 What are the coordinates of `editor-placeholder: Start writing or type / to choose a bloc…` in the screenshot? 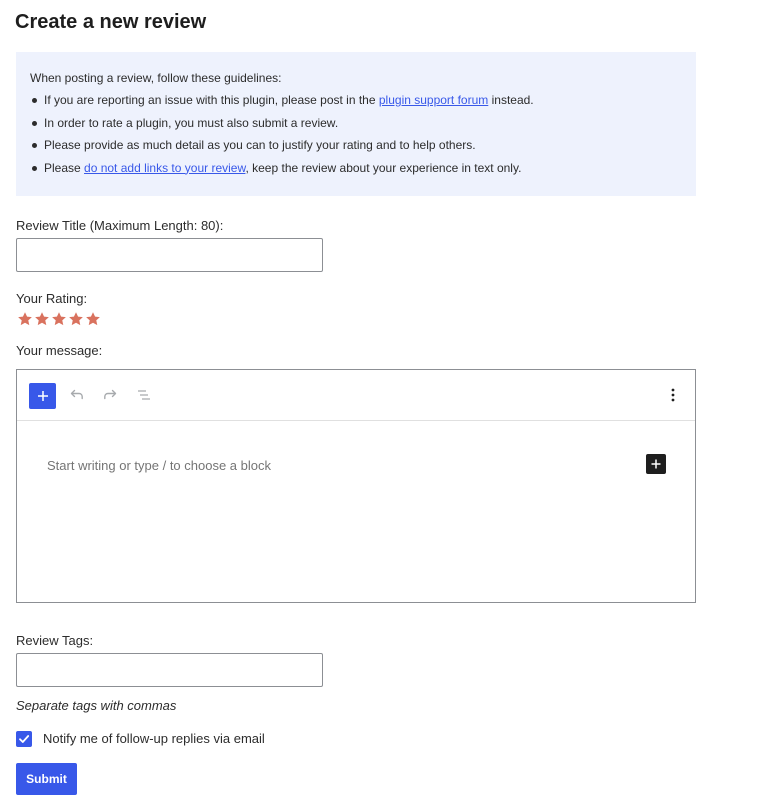 It's located at (159, 466).